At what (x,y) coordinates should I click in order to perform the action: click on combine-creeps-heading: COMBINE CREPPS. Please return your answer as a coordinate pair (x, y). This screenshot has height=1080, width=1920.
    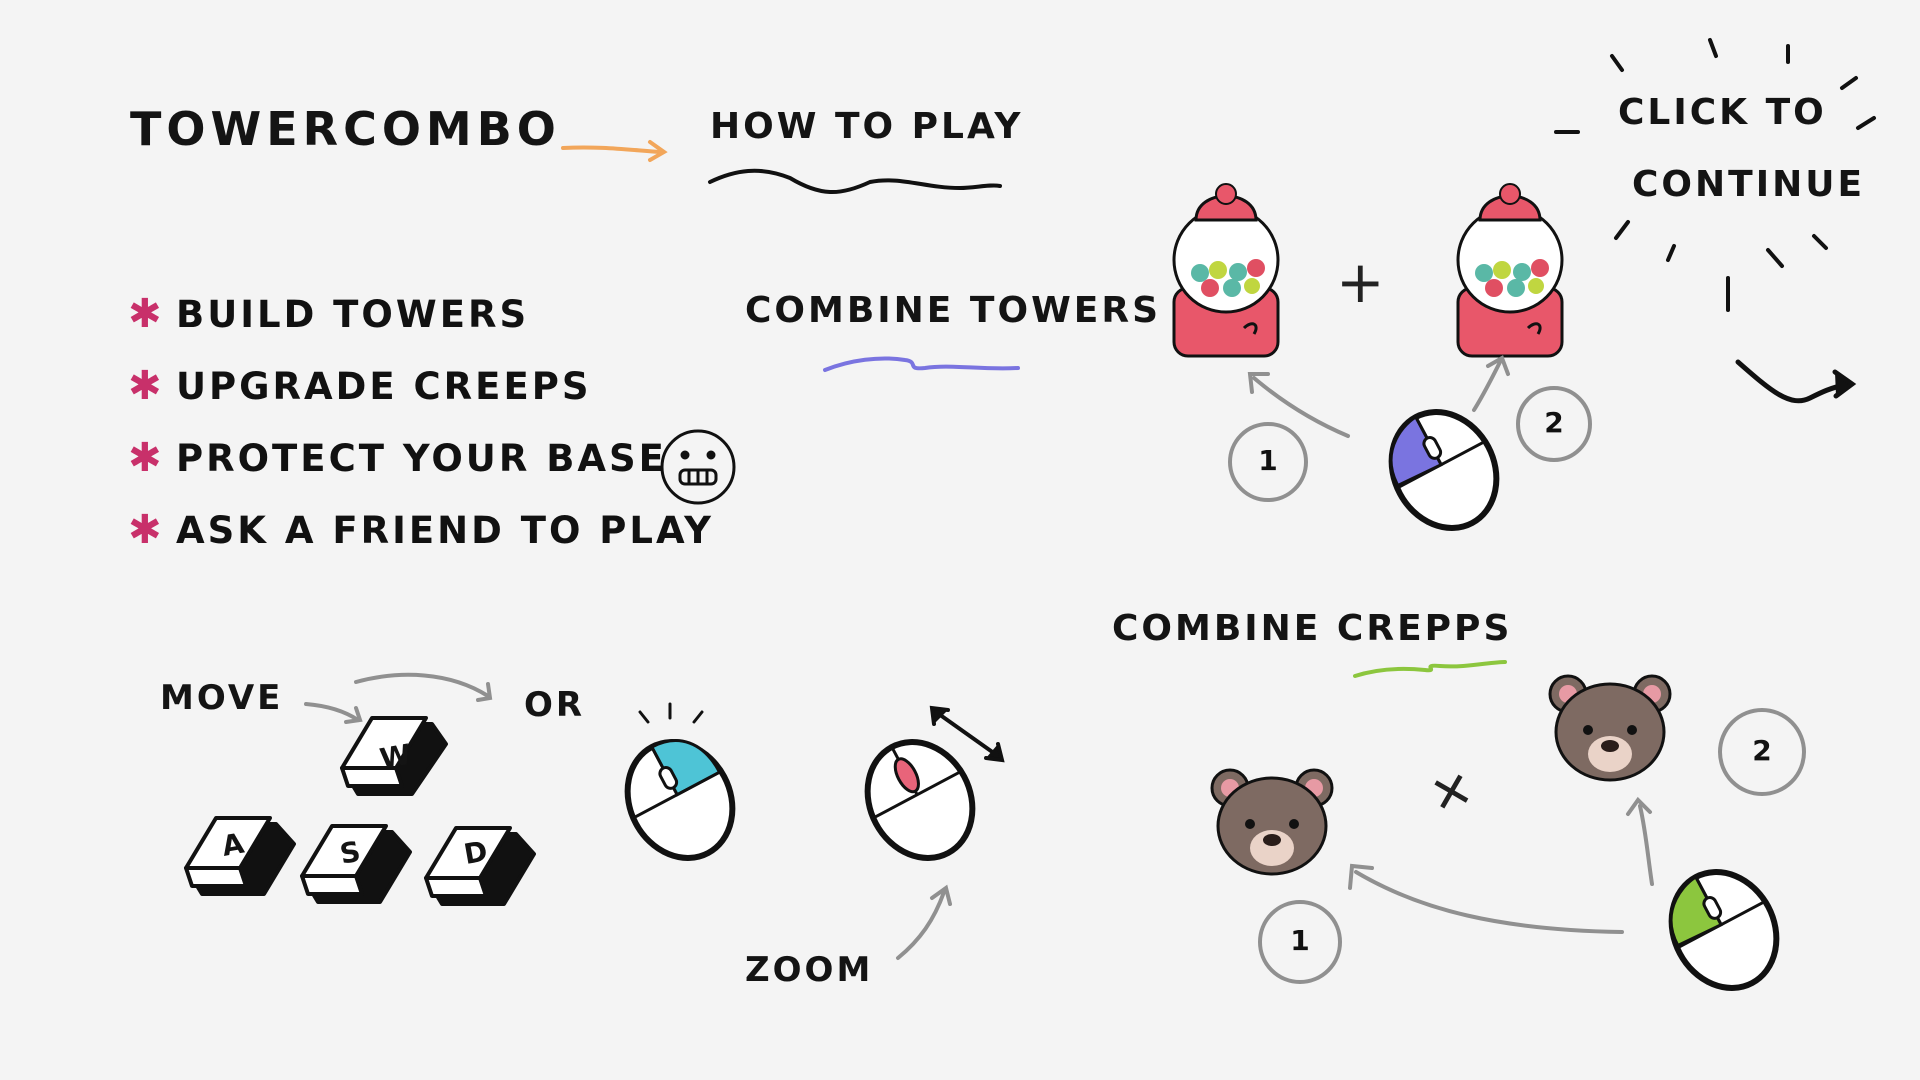
    Looking at the image, I should click on (1312, 628).